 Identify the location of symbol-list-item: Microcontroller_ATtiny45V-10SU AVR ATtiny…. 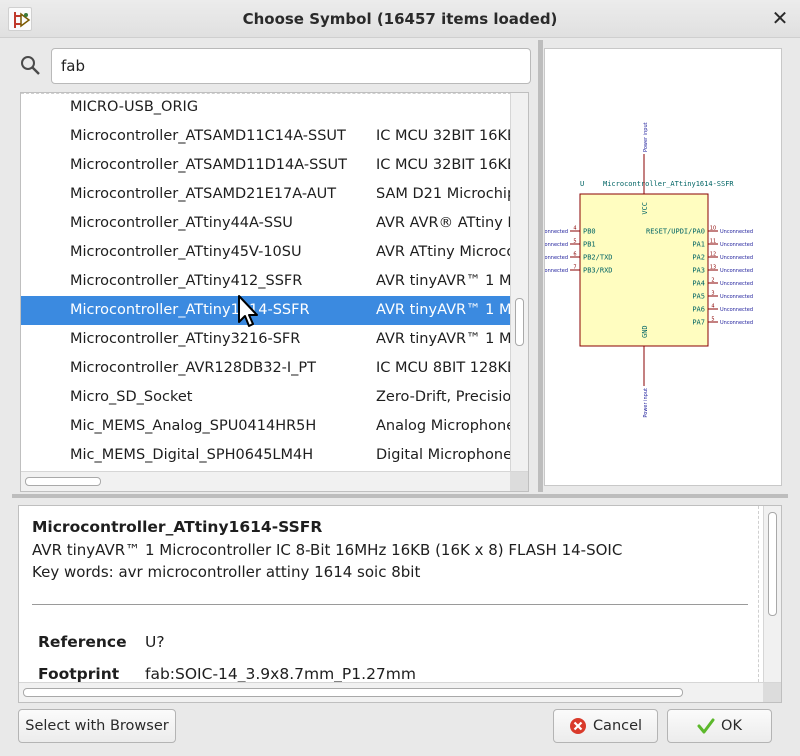
(266, 252).